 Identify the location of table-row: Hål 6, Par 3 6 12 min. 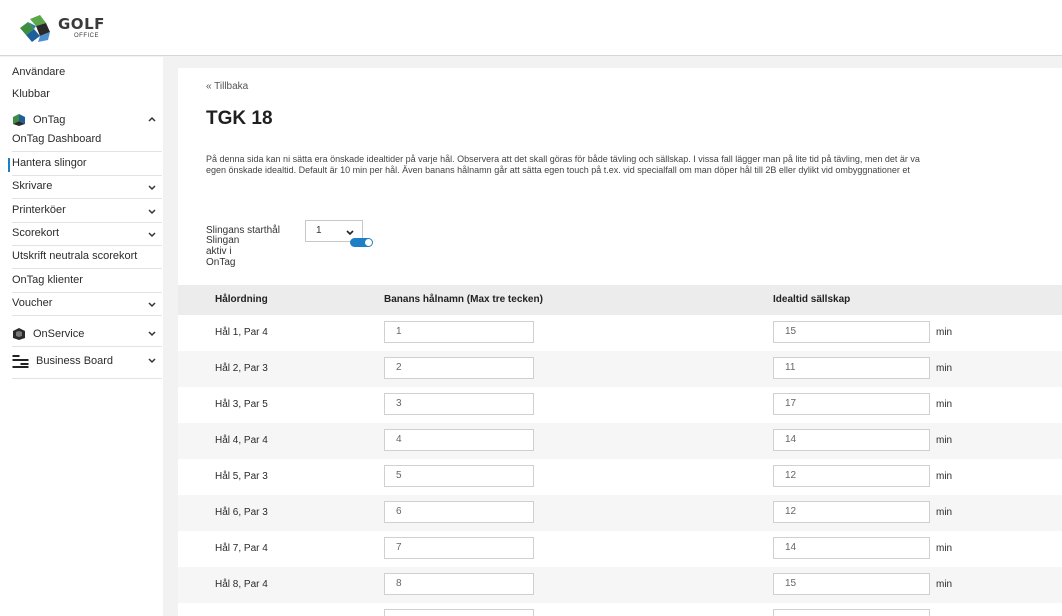
(620, 513).